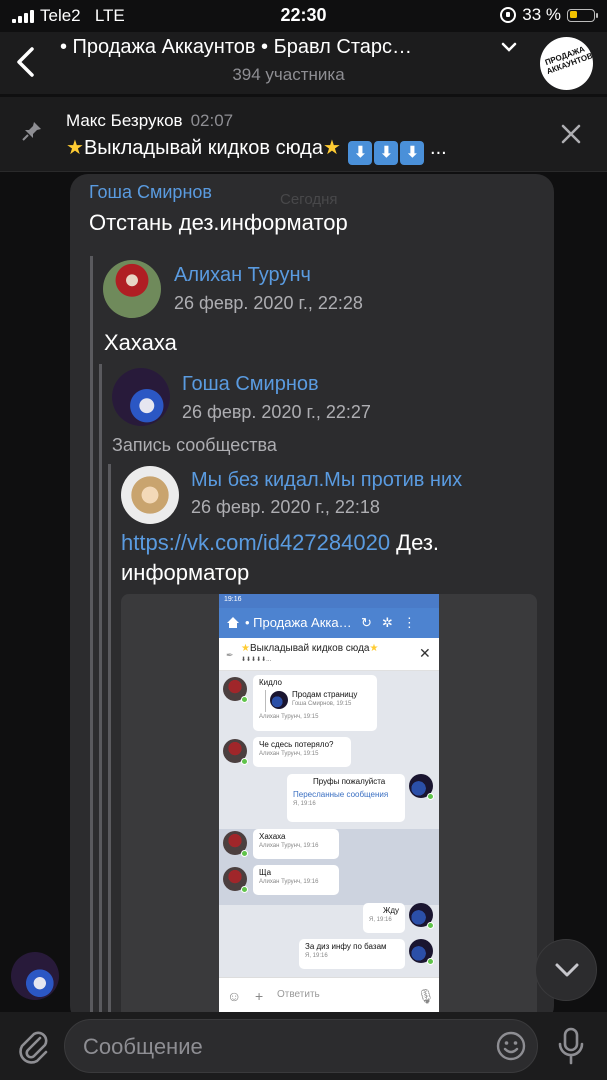 The image size is (607, 1080). What do you see at coordinates (393, 623) in the screenshot?
I see `embedded-header-icons: ↻✲⋮` at bounding box center [393, 623].